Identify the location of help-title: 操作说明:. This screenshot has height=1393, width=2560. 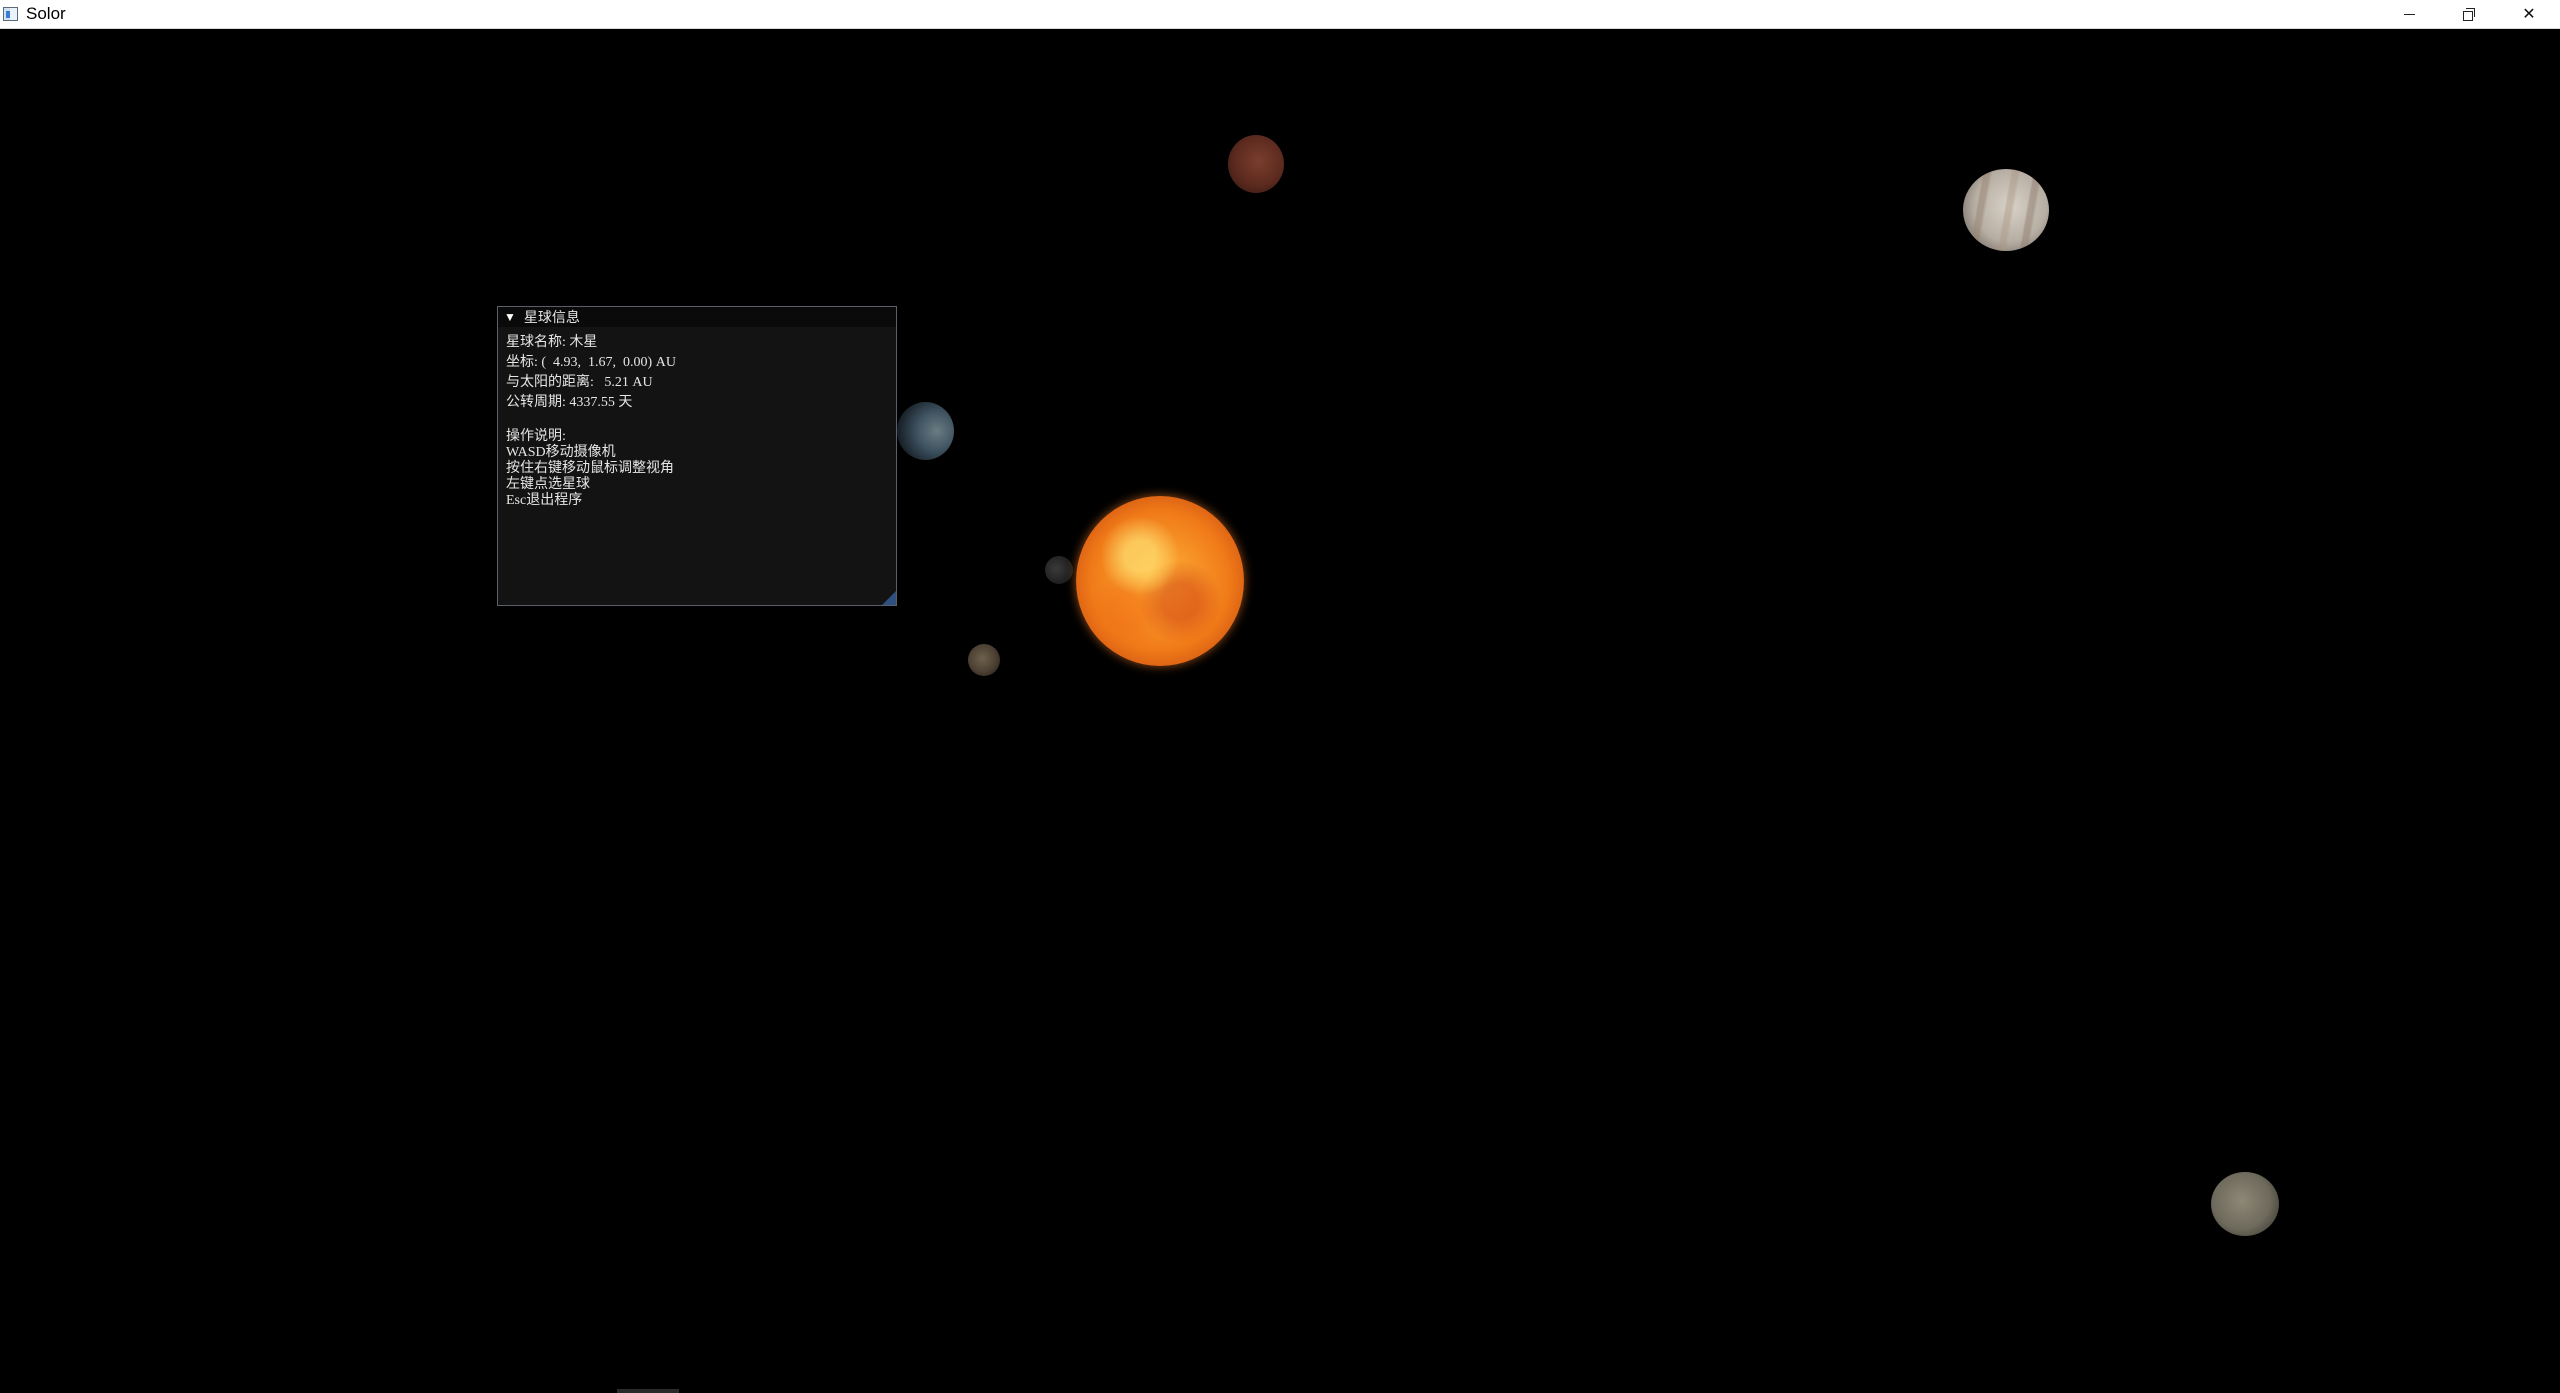
(536, 436).